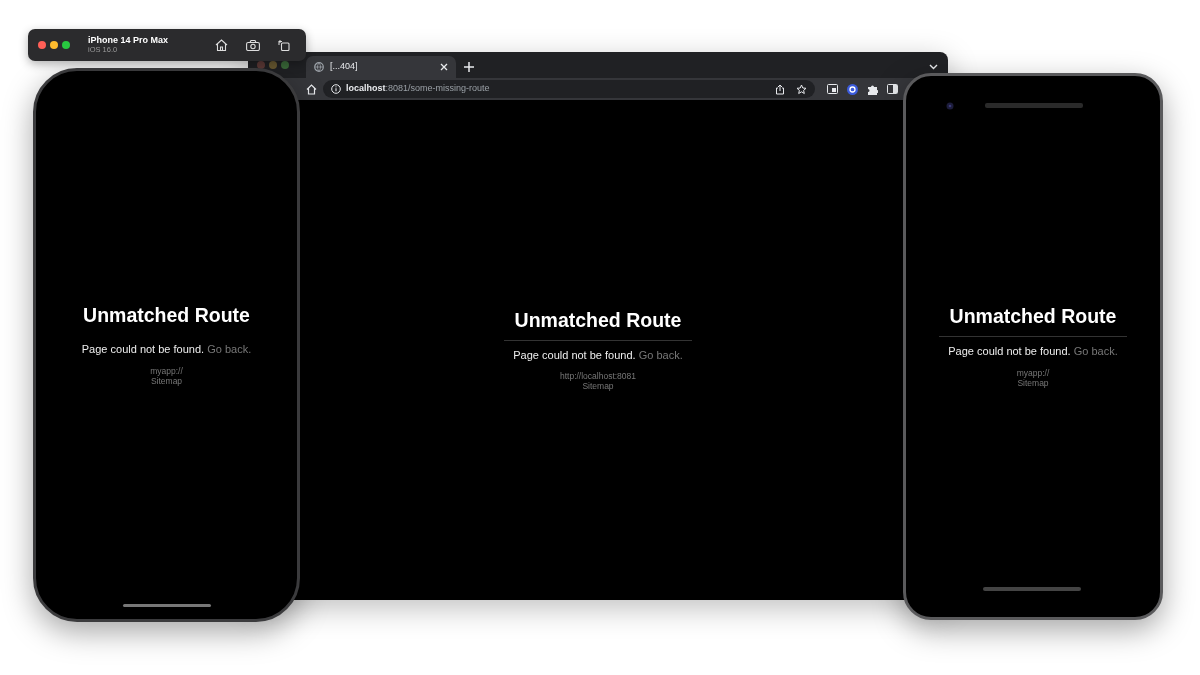  Describe the element at coordinates (780, 89) in the screenshot. I see `share-icon` at that location.